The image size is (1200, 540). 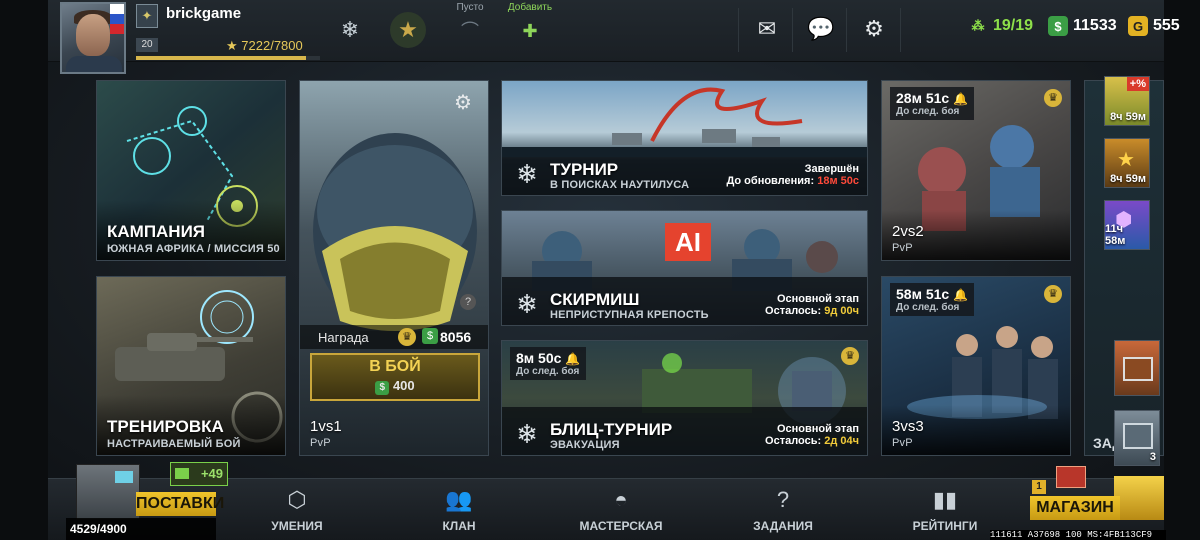 I want to click on tournament-title: ТУРНИР, so click(x=584, y=169).